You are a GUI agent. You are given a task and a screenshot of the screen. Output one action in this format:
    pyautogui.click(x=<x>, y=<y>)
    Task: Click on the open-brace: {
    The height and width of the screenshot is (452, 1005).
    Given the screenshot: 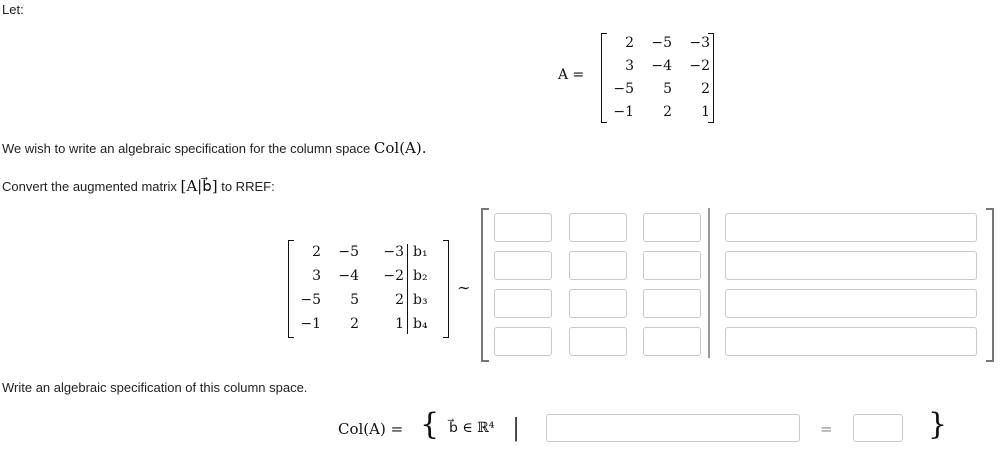 What is the action you would take?
    pyautogui.click(x=430, y=424)
    